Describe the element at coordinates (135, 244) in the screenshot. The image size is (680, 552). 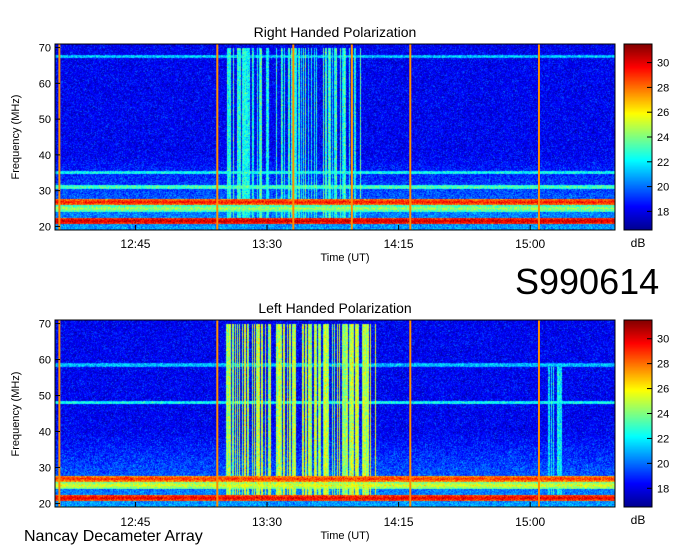
I see `x-tick-label: 12:45` at that location.